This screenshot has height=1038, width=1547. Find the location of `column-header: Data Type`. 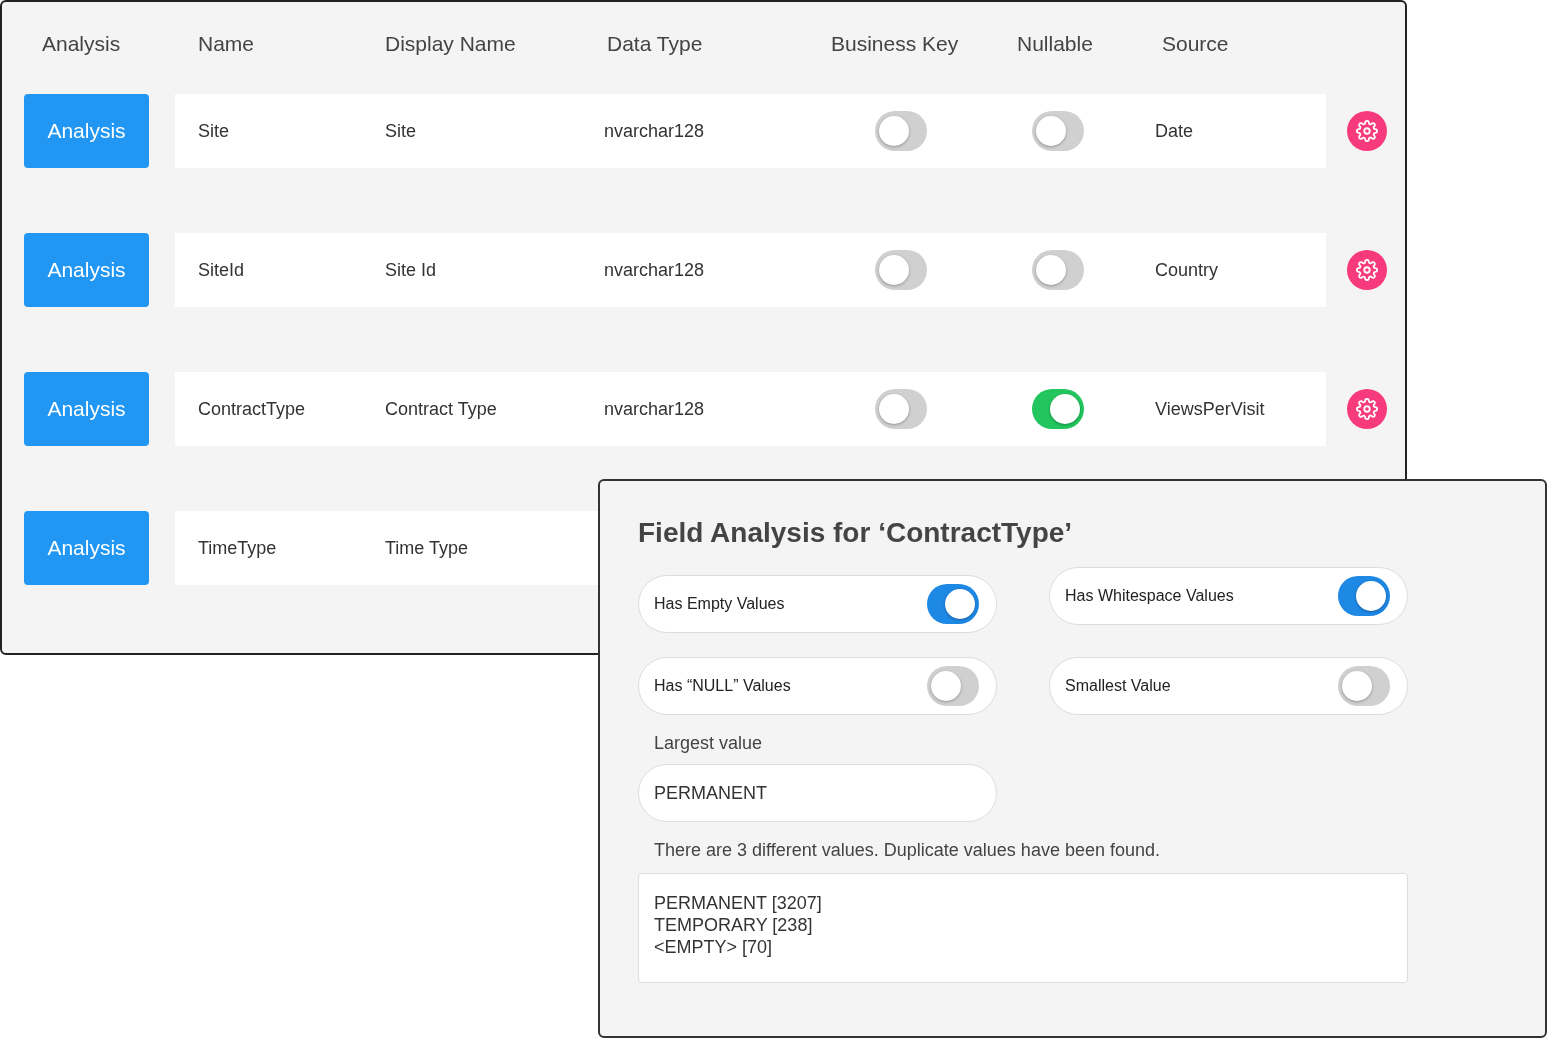

column-header: Data Type is located at coordinates (655, 44).